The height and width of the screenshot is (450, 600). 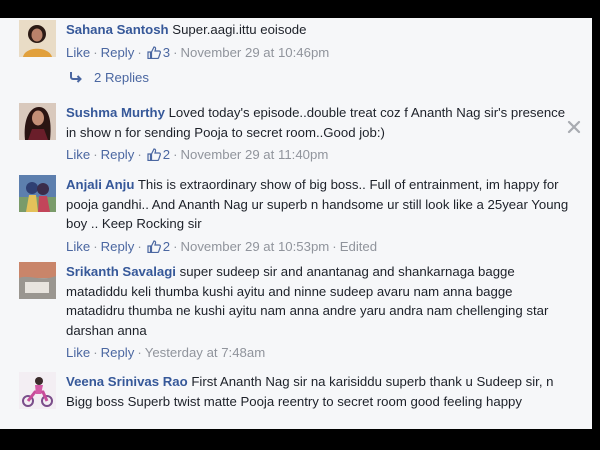 I want to click on replies-link: 2 Replies, so click(x=109, y=77).